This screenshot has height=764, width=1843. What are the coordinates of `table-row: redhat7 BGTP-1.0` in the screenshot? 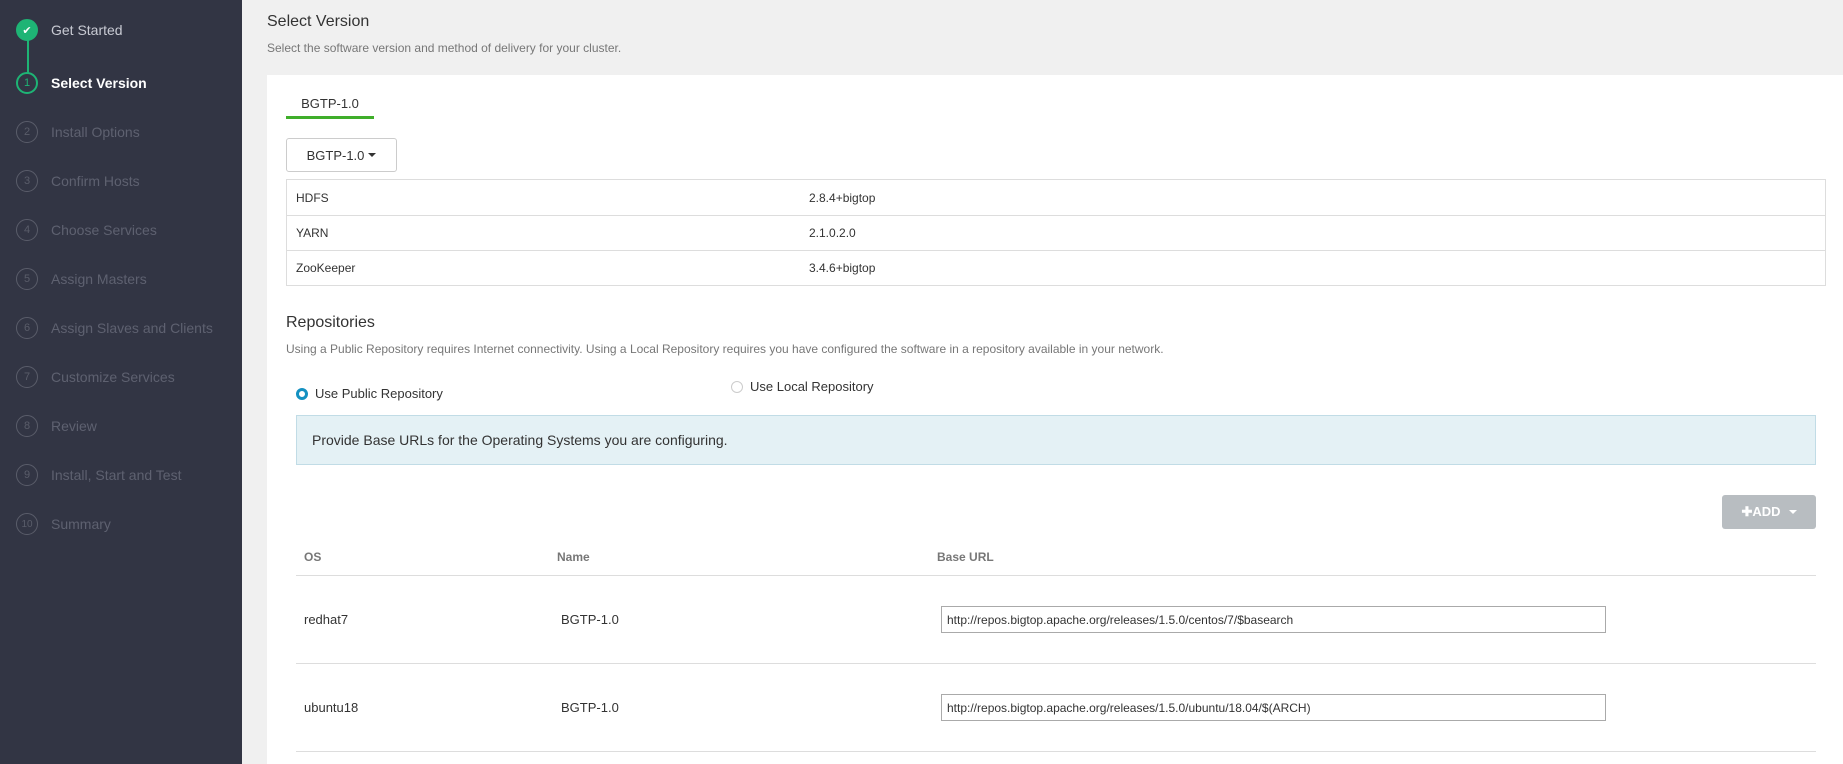 It's located at (1056, 620).